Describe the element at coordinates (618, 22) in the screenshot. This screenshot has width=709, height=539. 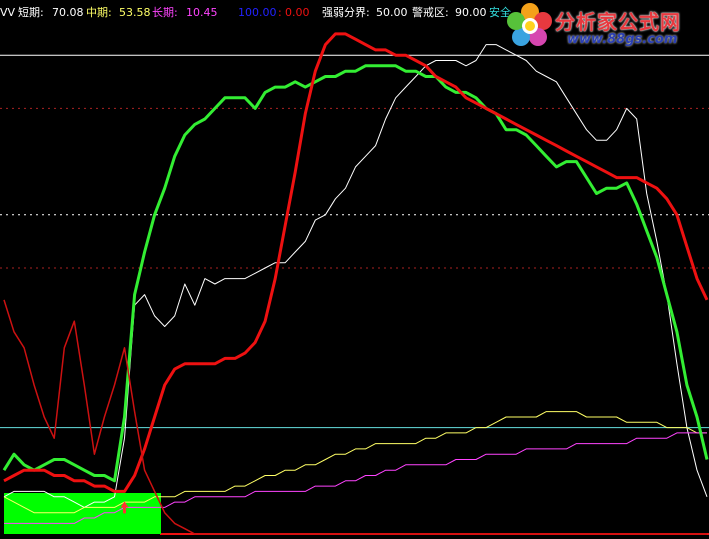
I see `logo-title: 分析家公式网` at that location.